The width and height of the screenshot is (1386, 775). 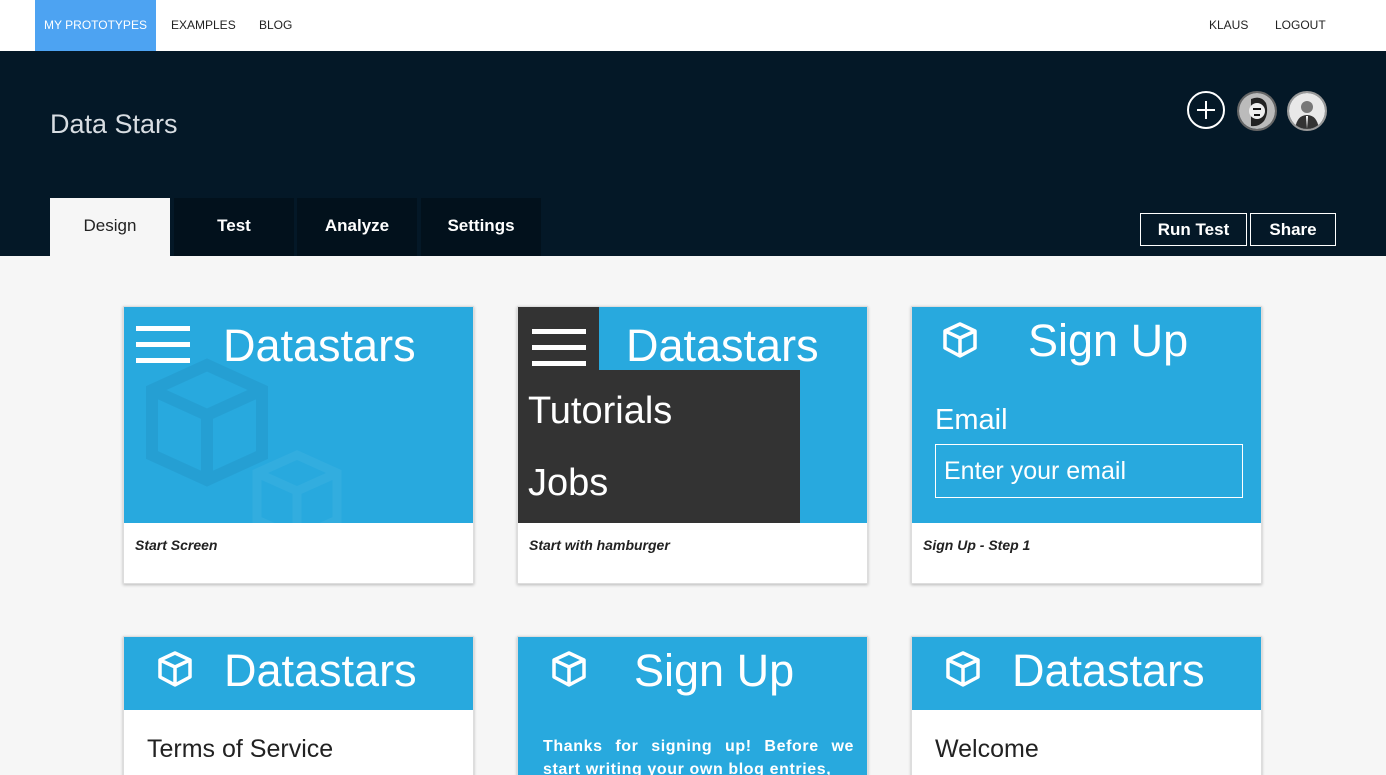 I want to click on nav-blog: BLOG, so click(x=275, y=25).